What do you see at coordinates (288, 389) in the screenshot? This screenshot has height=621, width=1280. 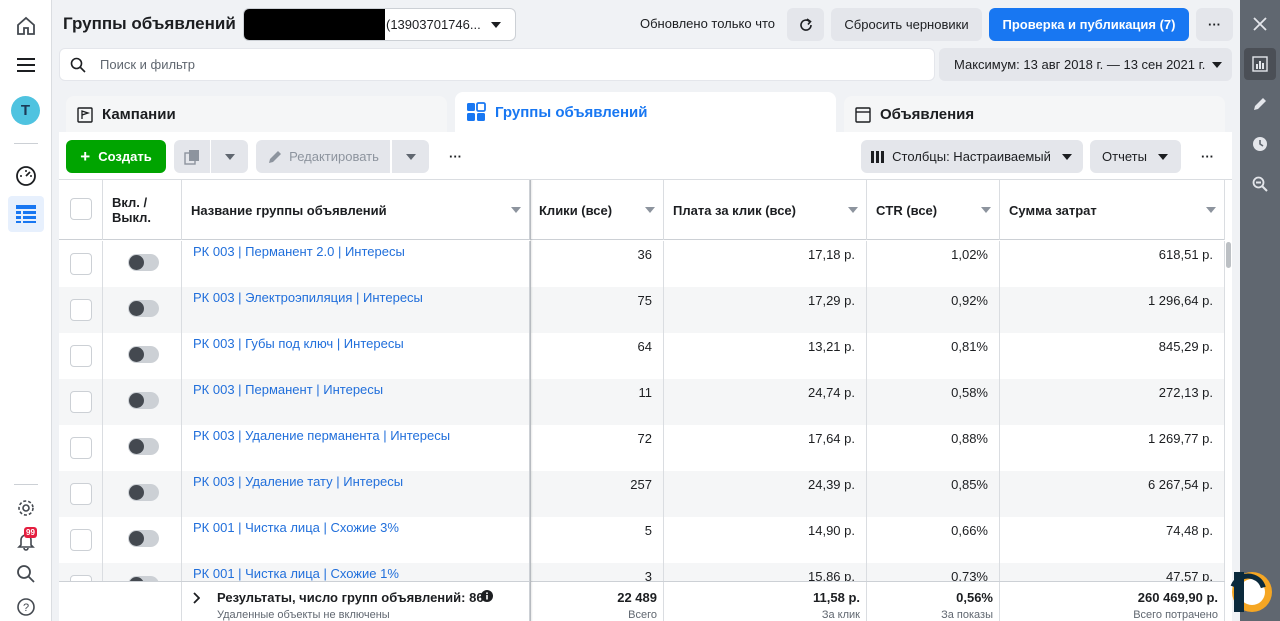 I see `ad-set-name-link: РК 003 | Перманент | Интересы` at bounding box center [288, 389].